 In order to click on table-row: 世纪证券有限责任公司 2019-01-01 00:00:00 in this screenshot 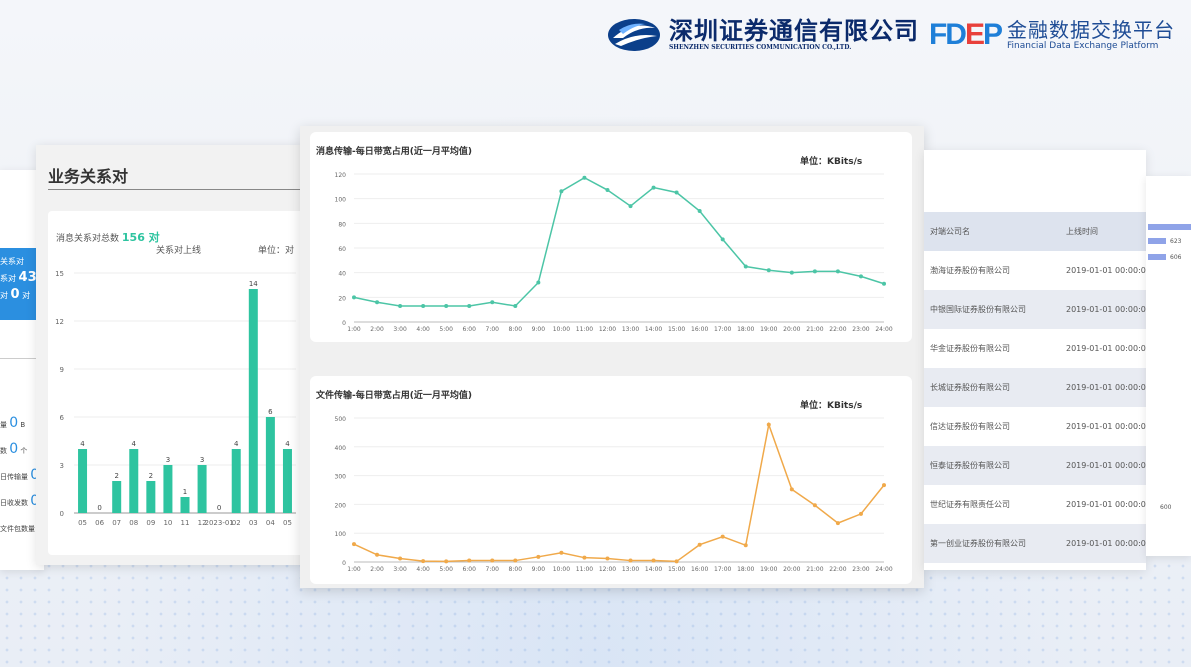, I will do `click(1035, 504)`.